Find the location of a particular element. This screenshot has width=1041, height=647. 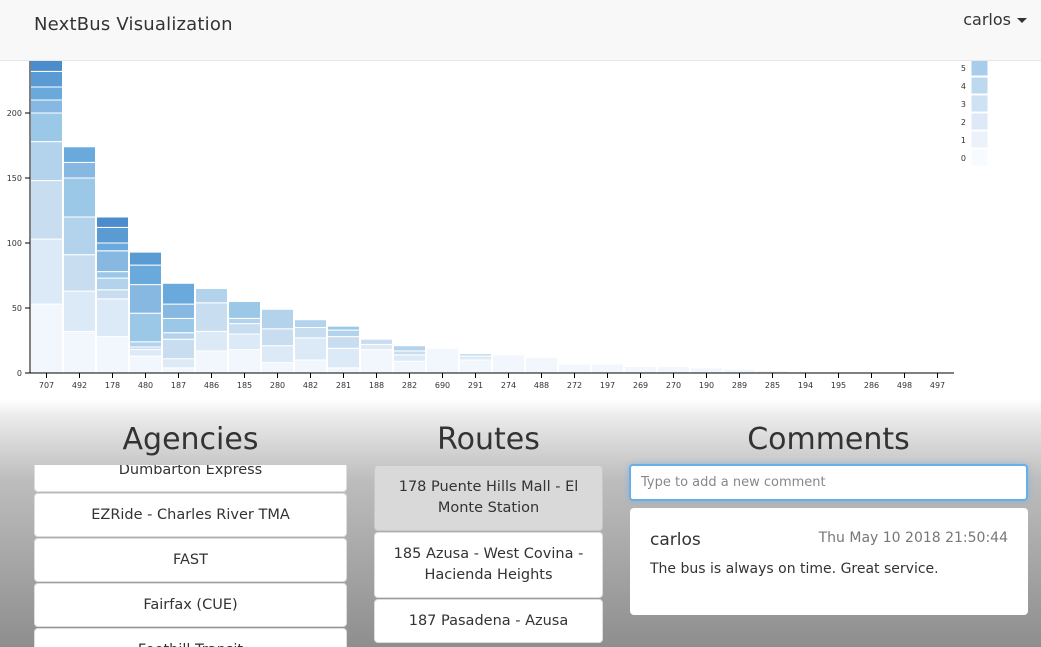

route-item: 178 Puente Hills Mall - El Monte Station is located at coordinates (488, 498).